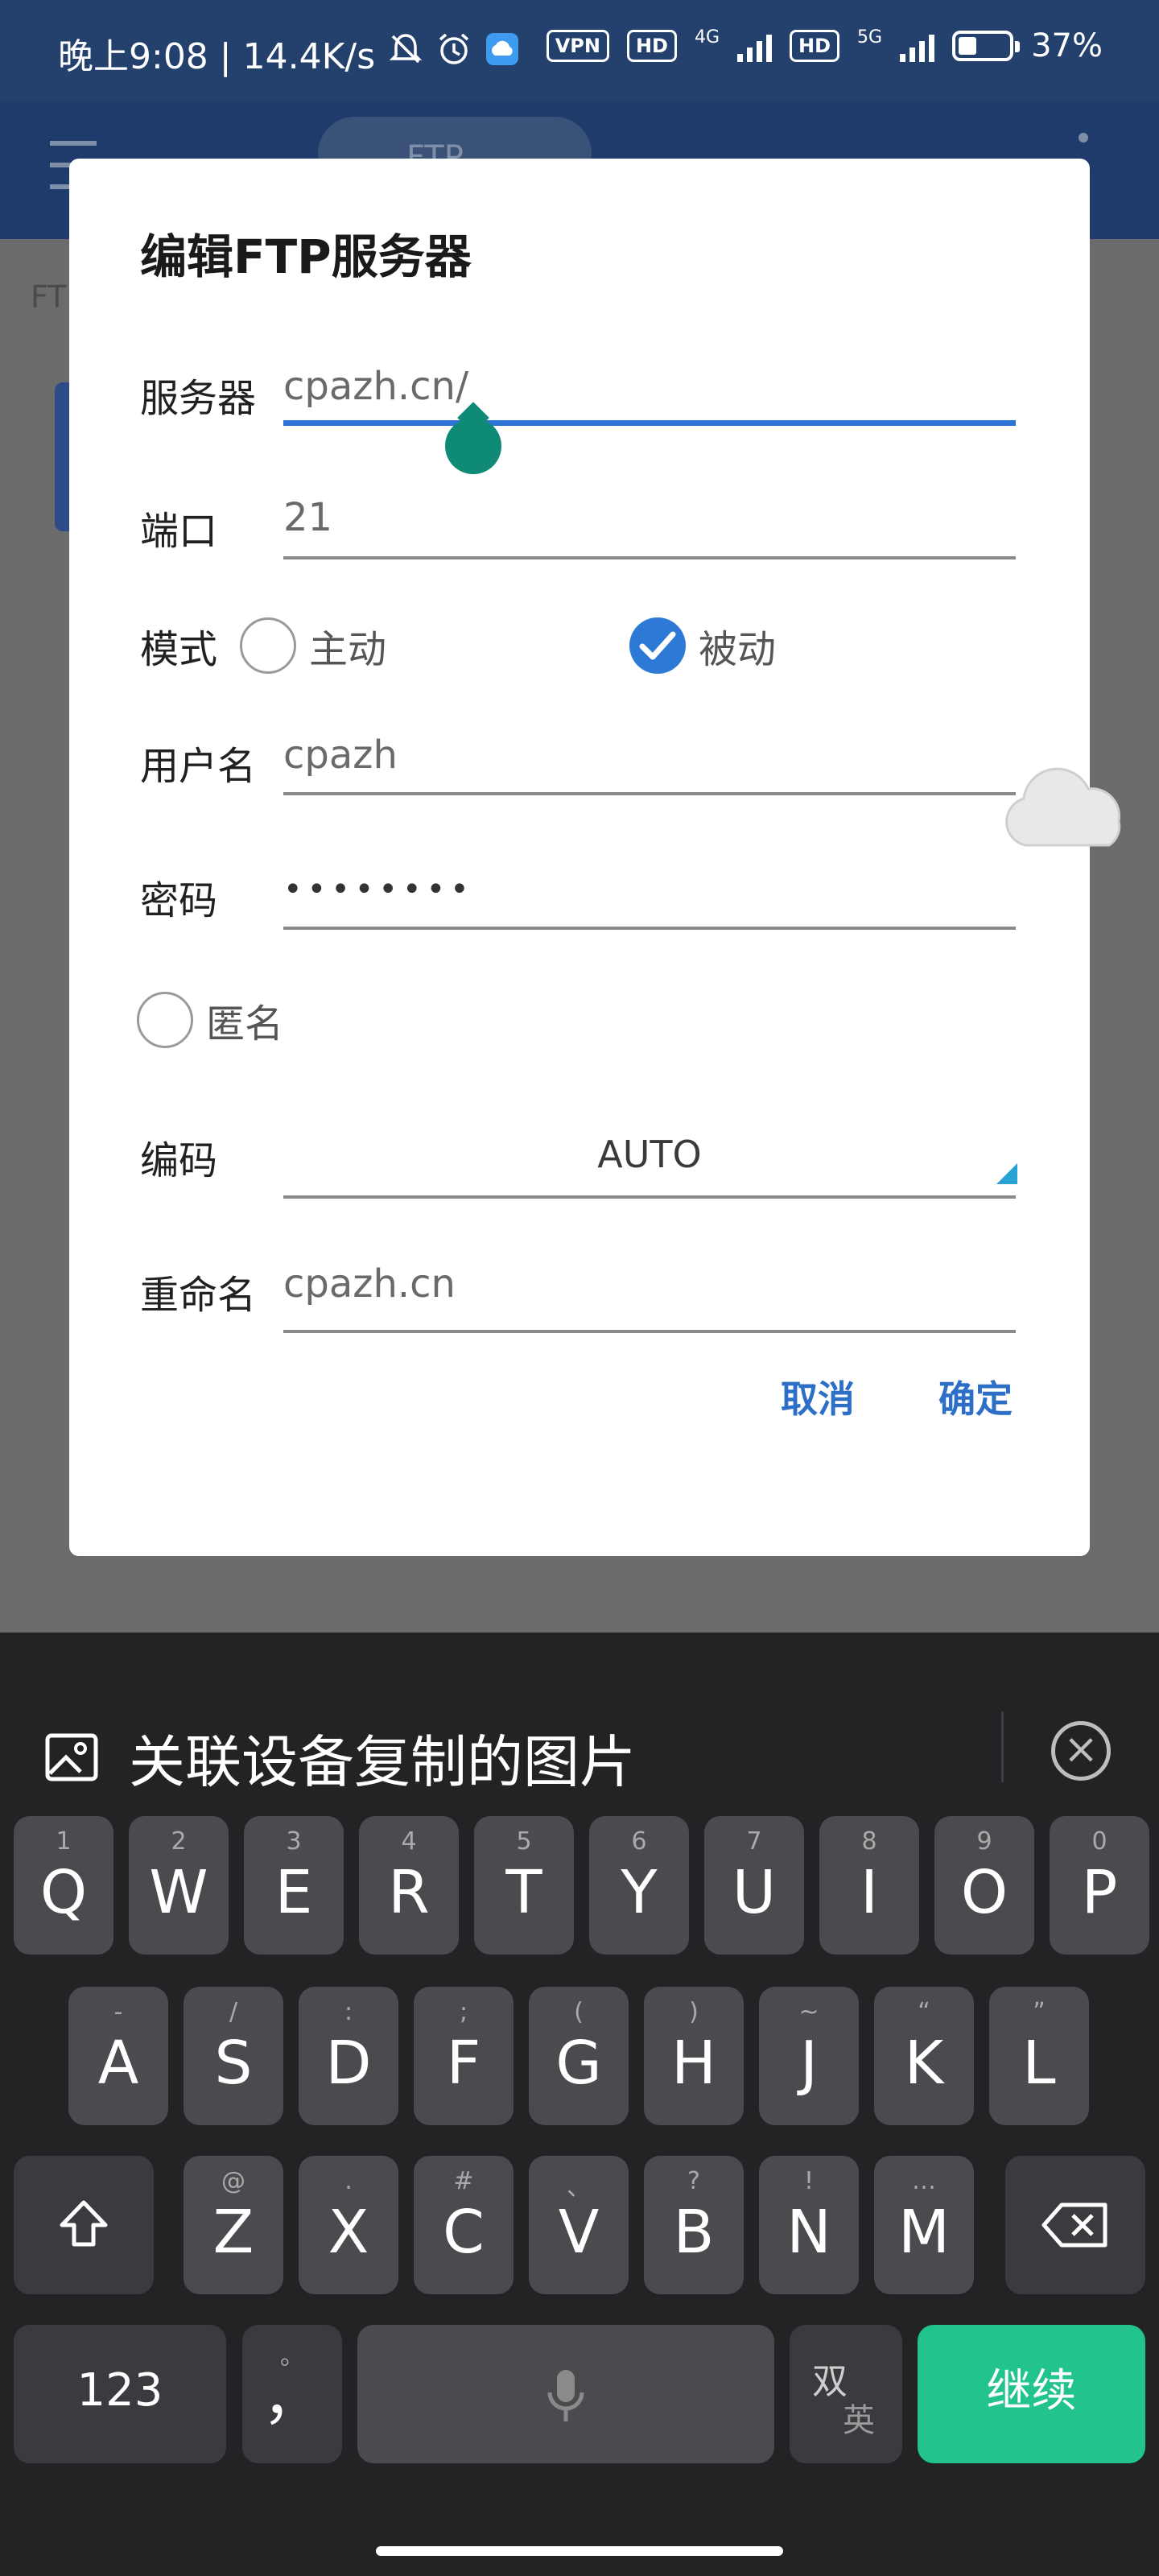 This screenshot has width=1159, height=2576. I want to click on server-input-underline, so click(649, 423).